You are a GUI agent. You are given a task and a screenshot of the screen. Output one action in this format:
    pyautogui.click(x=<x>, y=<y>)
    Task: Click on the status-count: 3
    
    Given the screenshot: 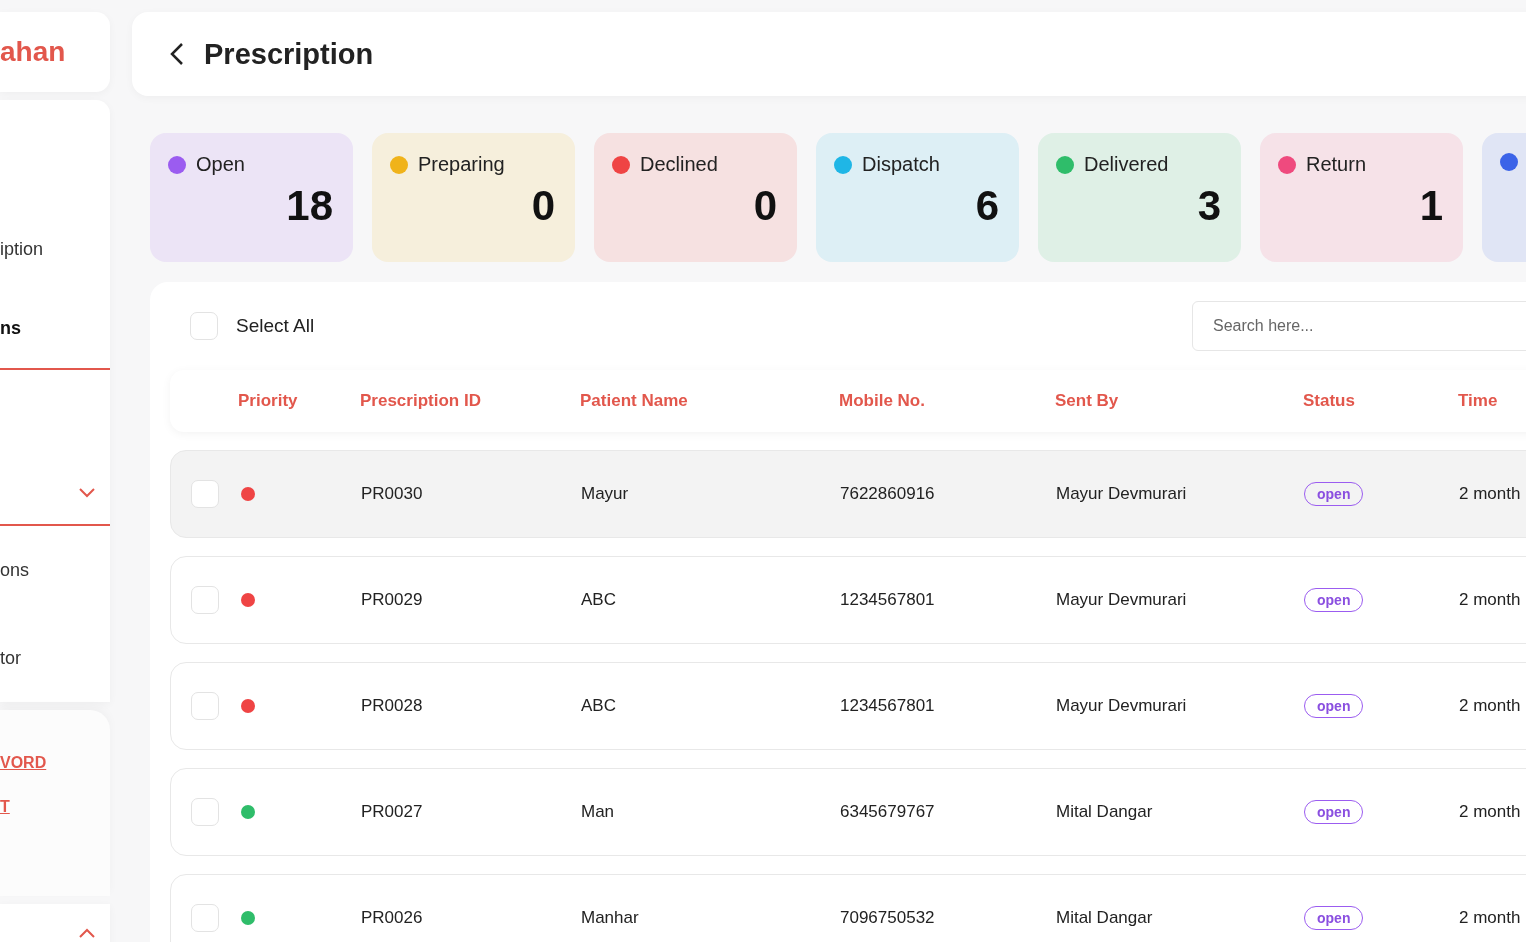 What is the action you would take?
    pyautogui.click(x=1209, y=206)
    